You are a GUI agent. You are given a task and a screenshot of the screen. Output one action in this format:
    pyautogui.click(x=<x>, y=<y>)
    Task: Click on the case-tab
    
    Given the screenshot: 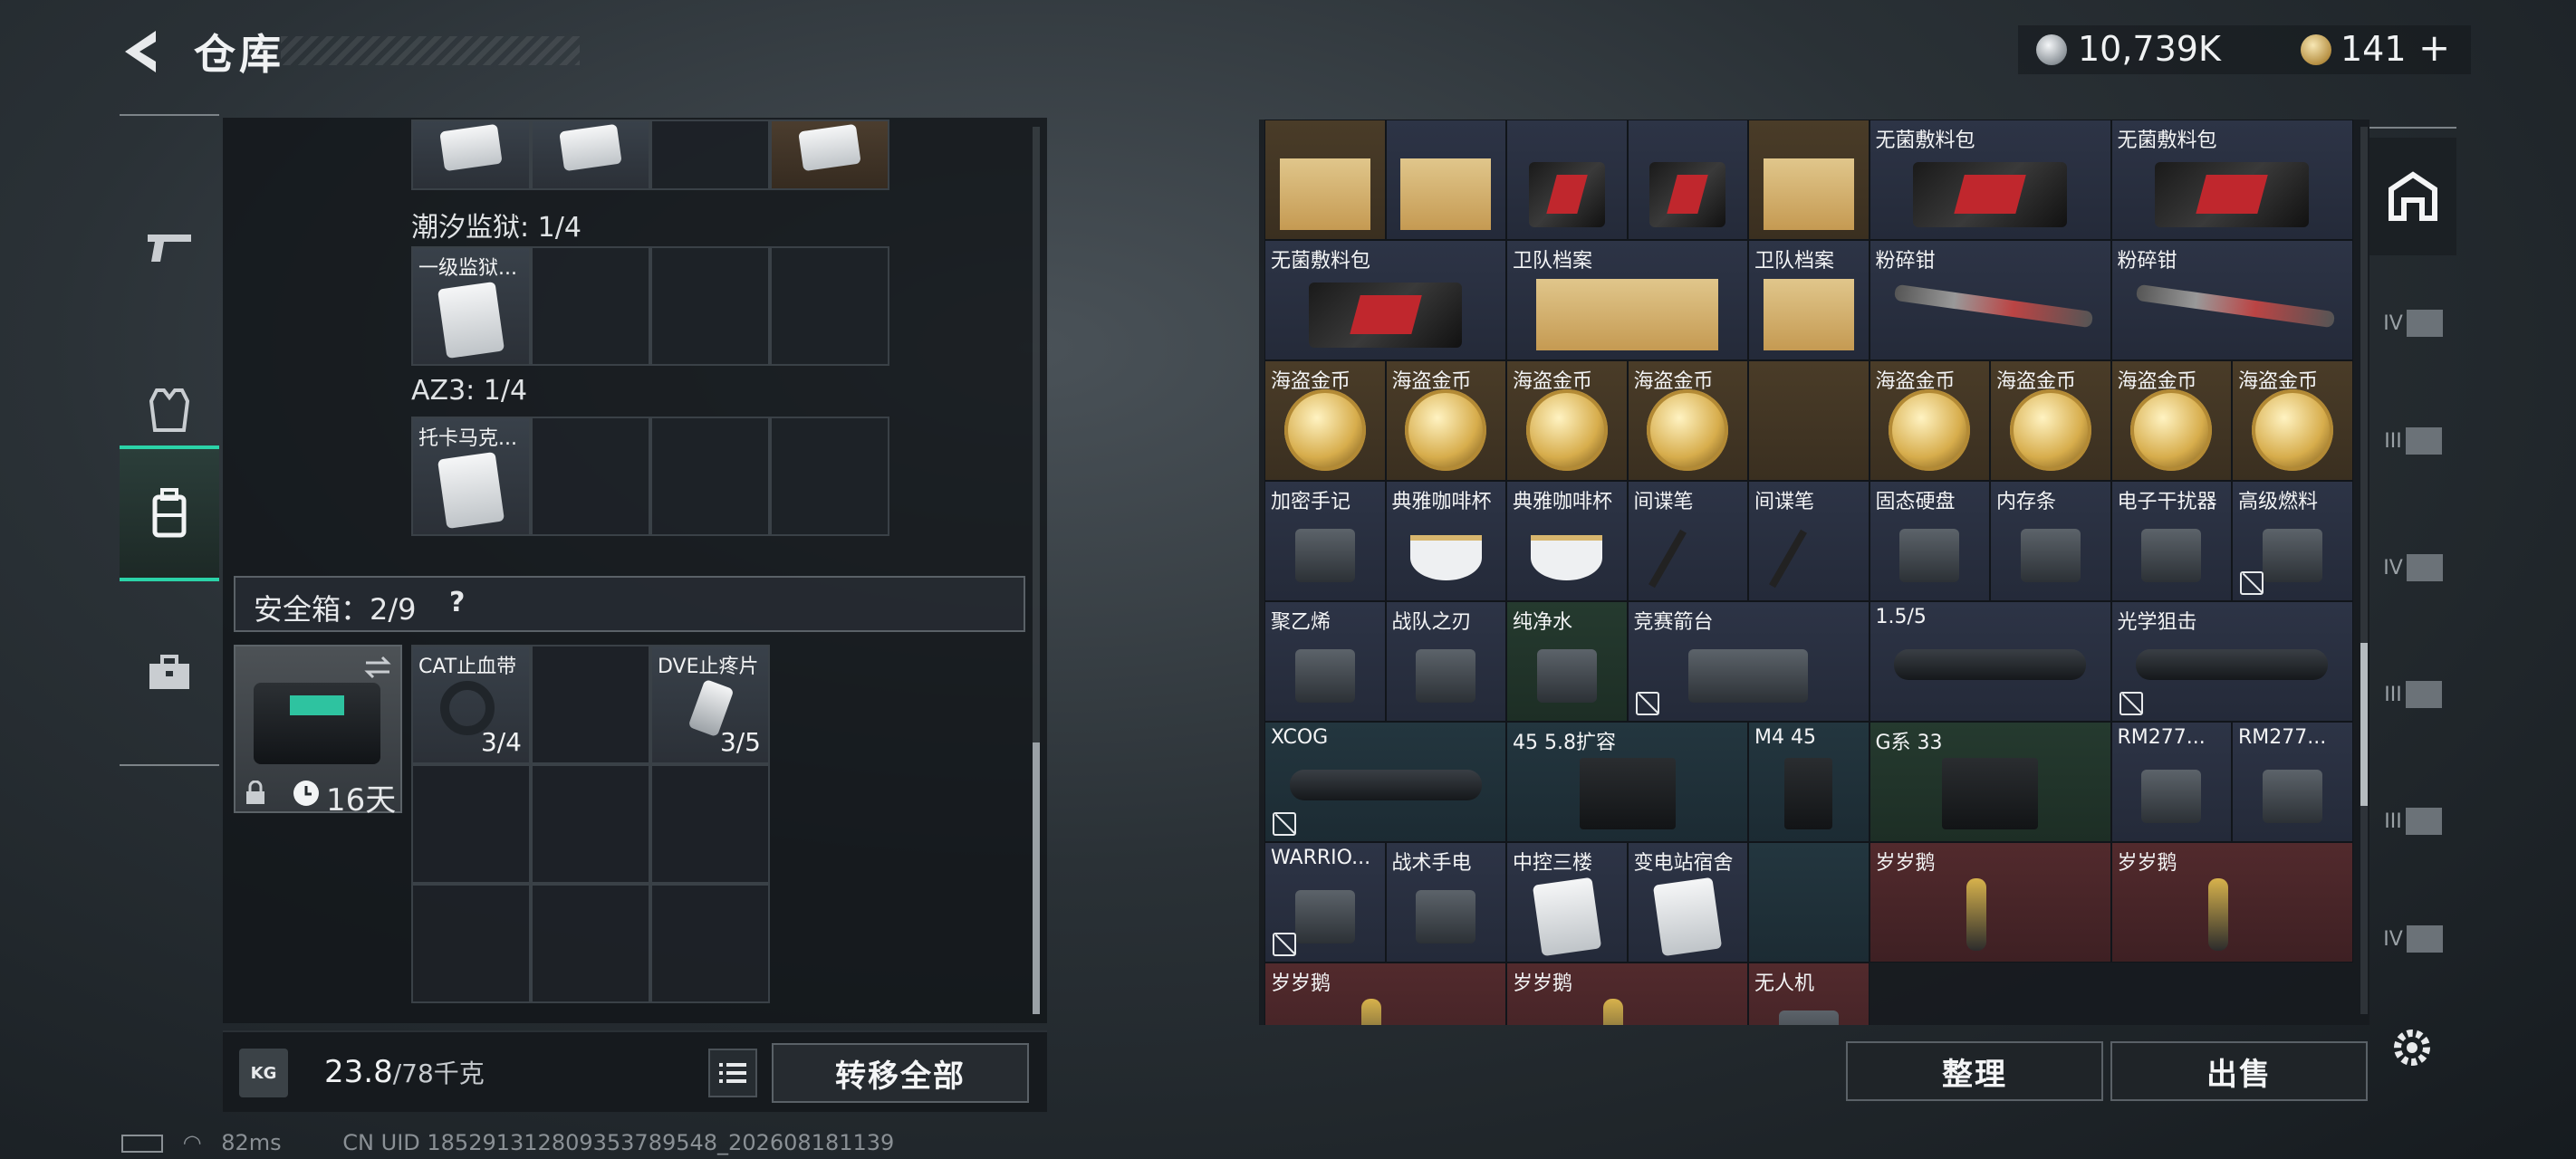 What is the action you would take?
    pyautogui.click(x=169, y=673)
    